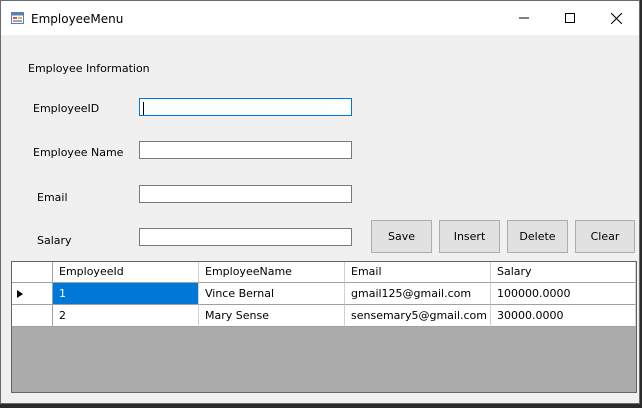 The height and width of the screenshot is (408, 642). Describe the element at coordinates (77, 19) in the screenshot. I see `window-title: EmployeeMenu` at that location.